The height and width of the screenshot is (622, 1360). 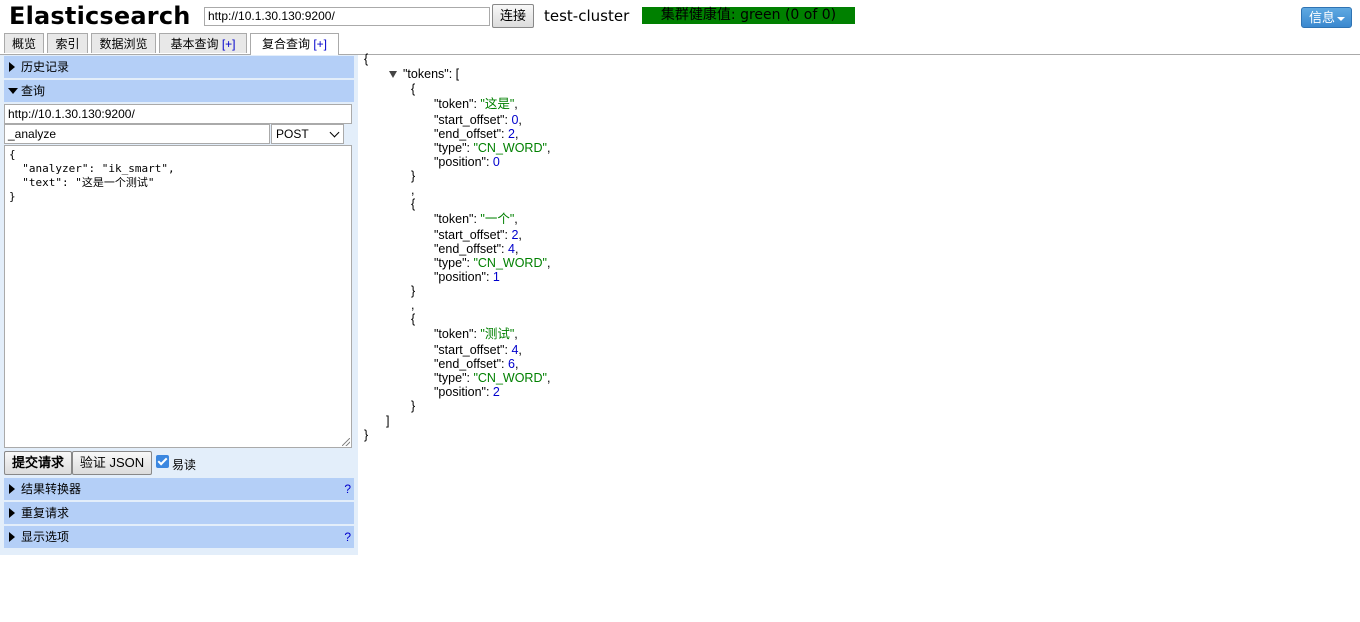 What do you see at coordinates (13, 91) in the screenshot?
I see `collapse-arrow-icon` at bounding box center [13, 91].